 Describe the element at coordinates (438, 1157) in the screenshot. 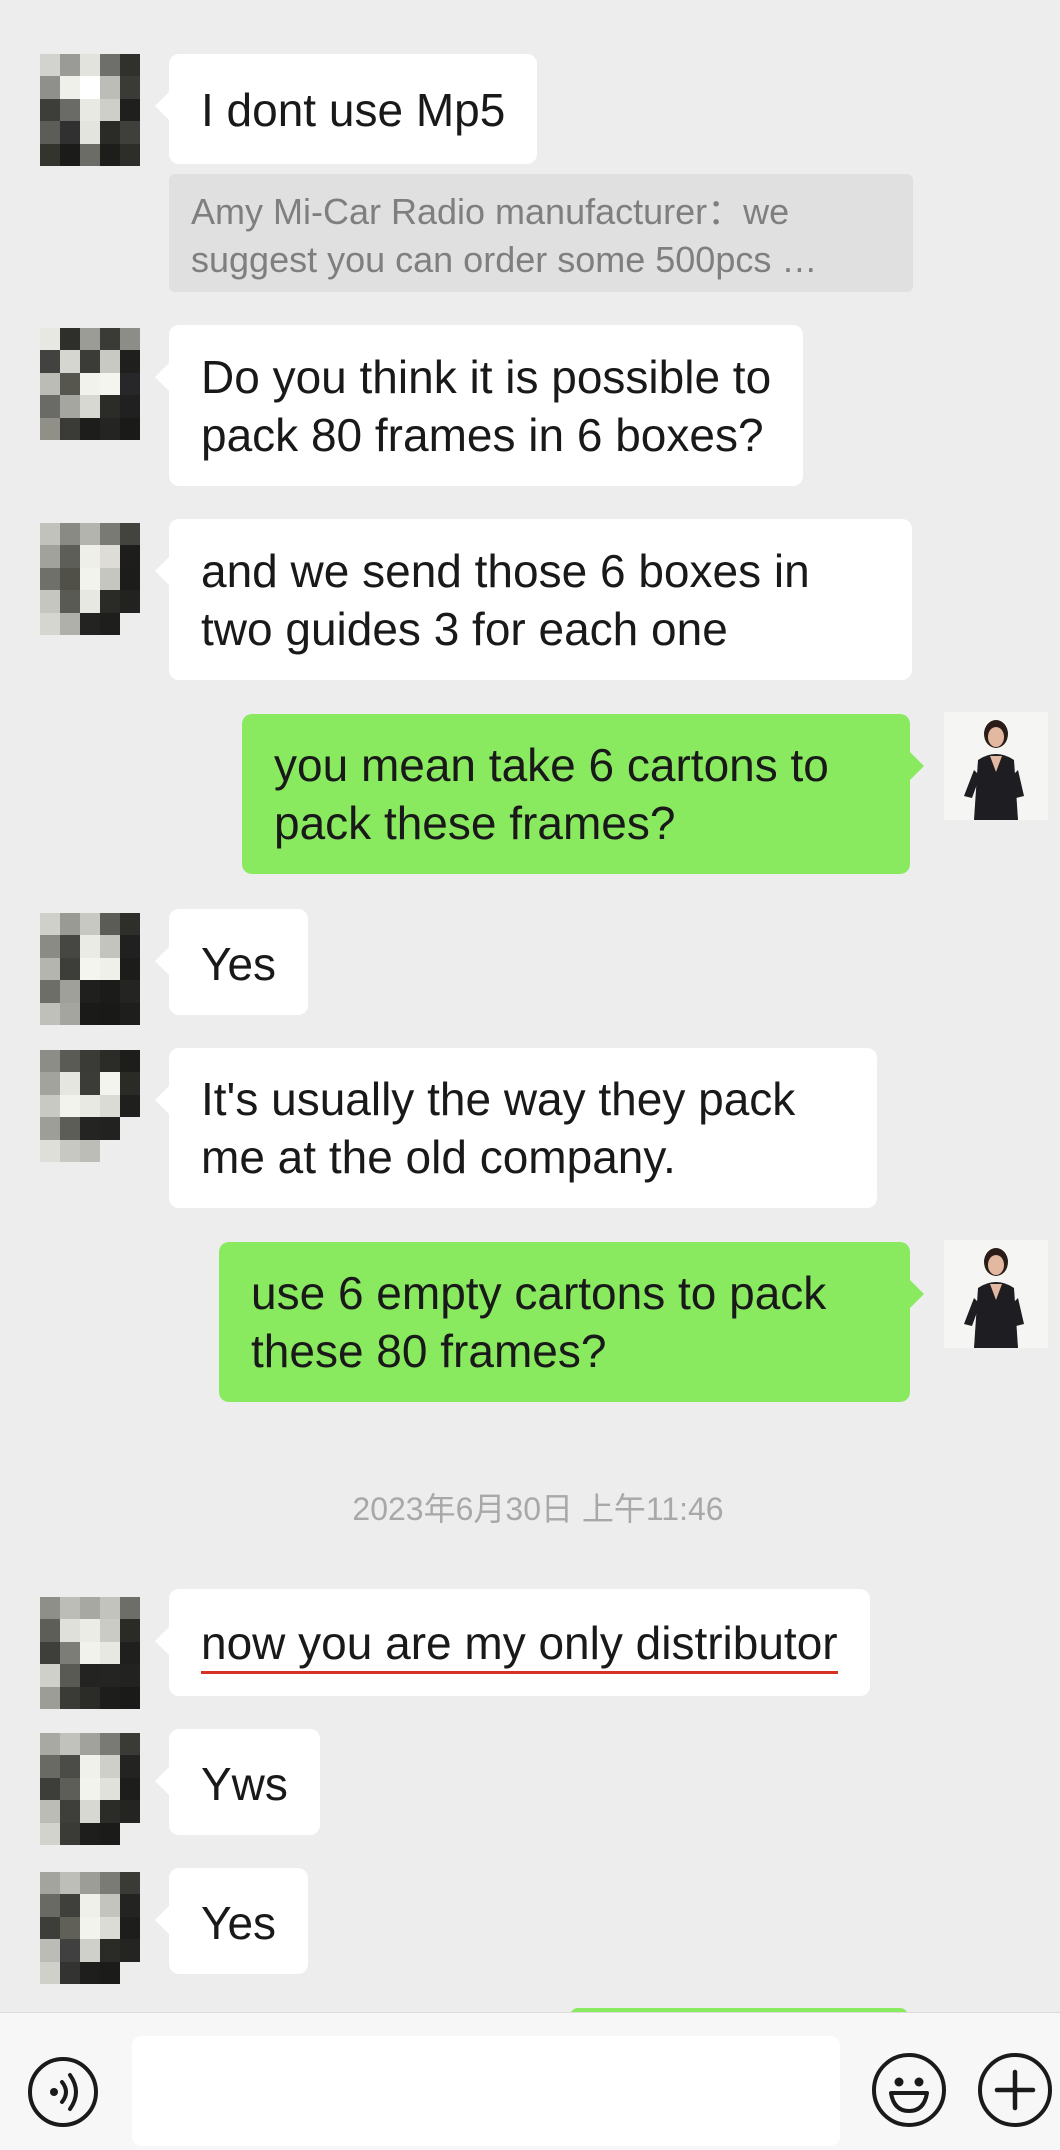

I see `message-text-line: me at the old company.` at that location.